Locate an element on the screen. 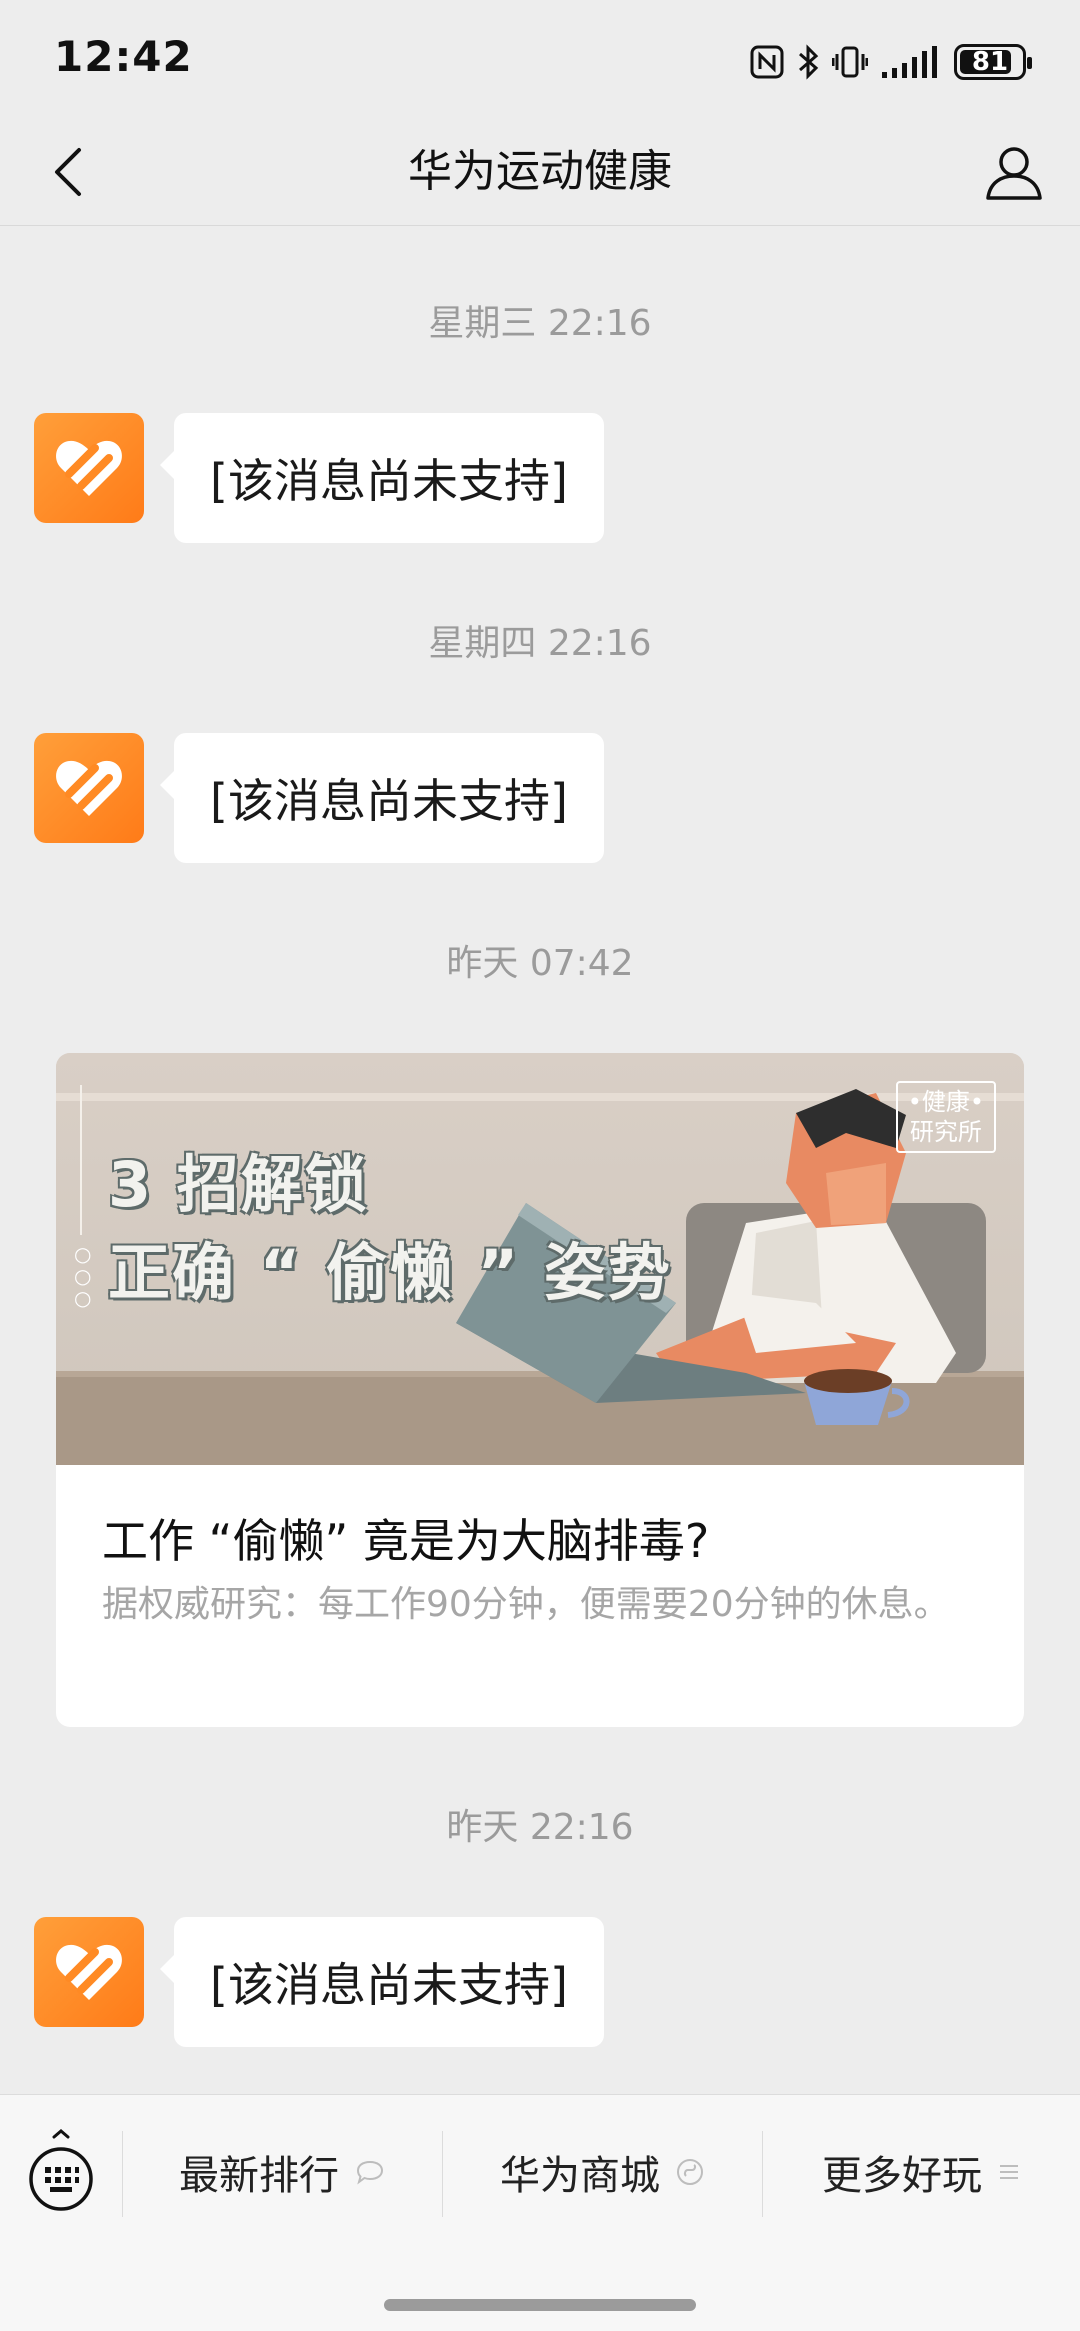 The height and width of the screenshot is (2331, 1080). status-icons: 81 is located at coordinates (891, 62).